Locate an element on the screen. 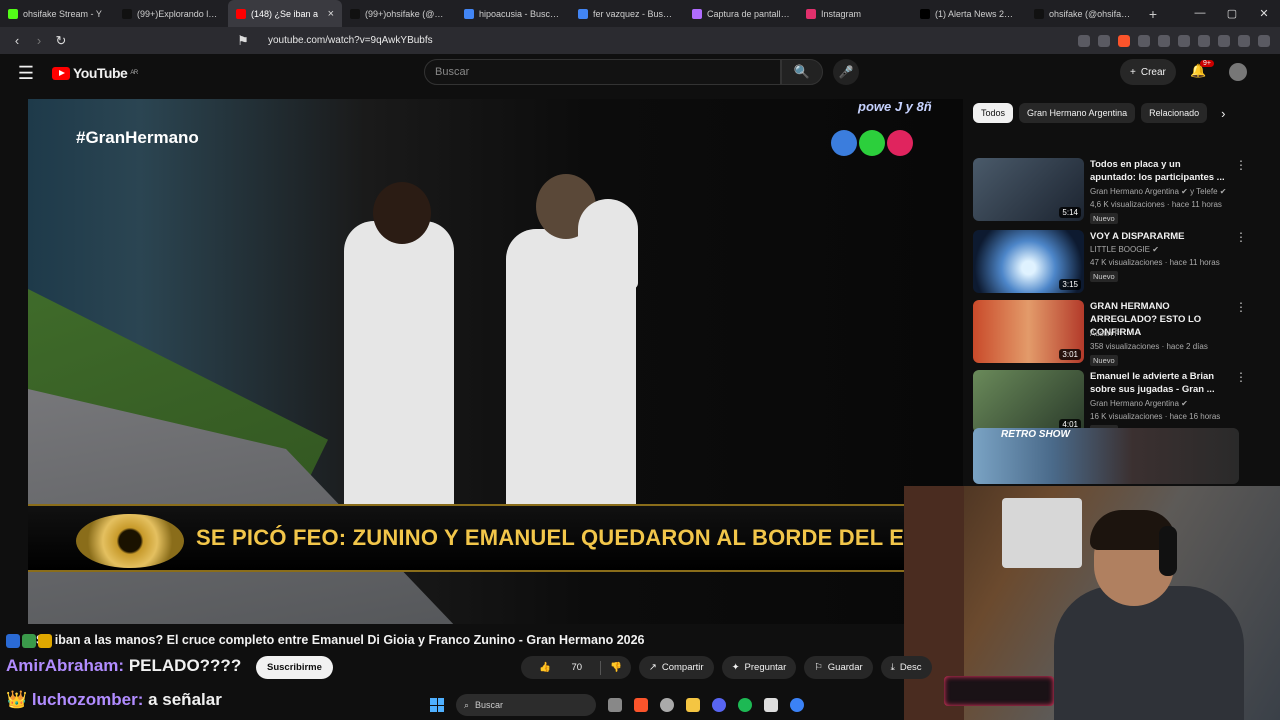 The image size is (1280, 720). download-button: ⤓ Descargar is located at coordinates (906, 667).